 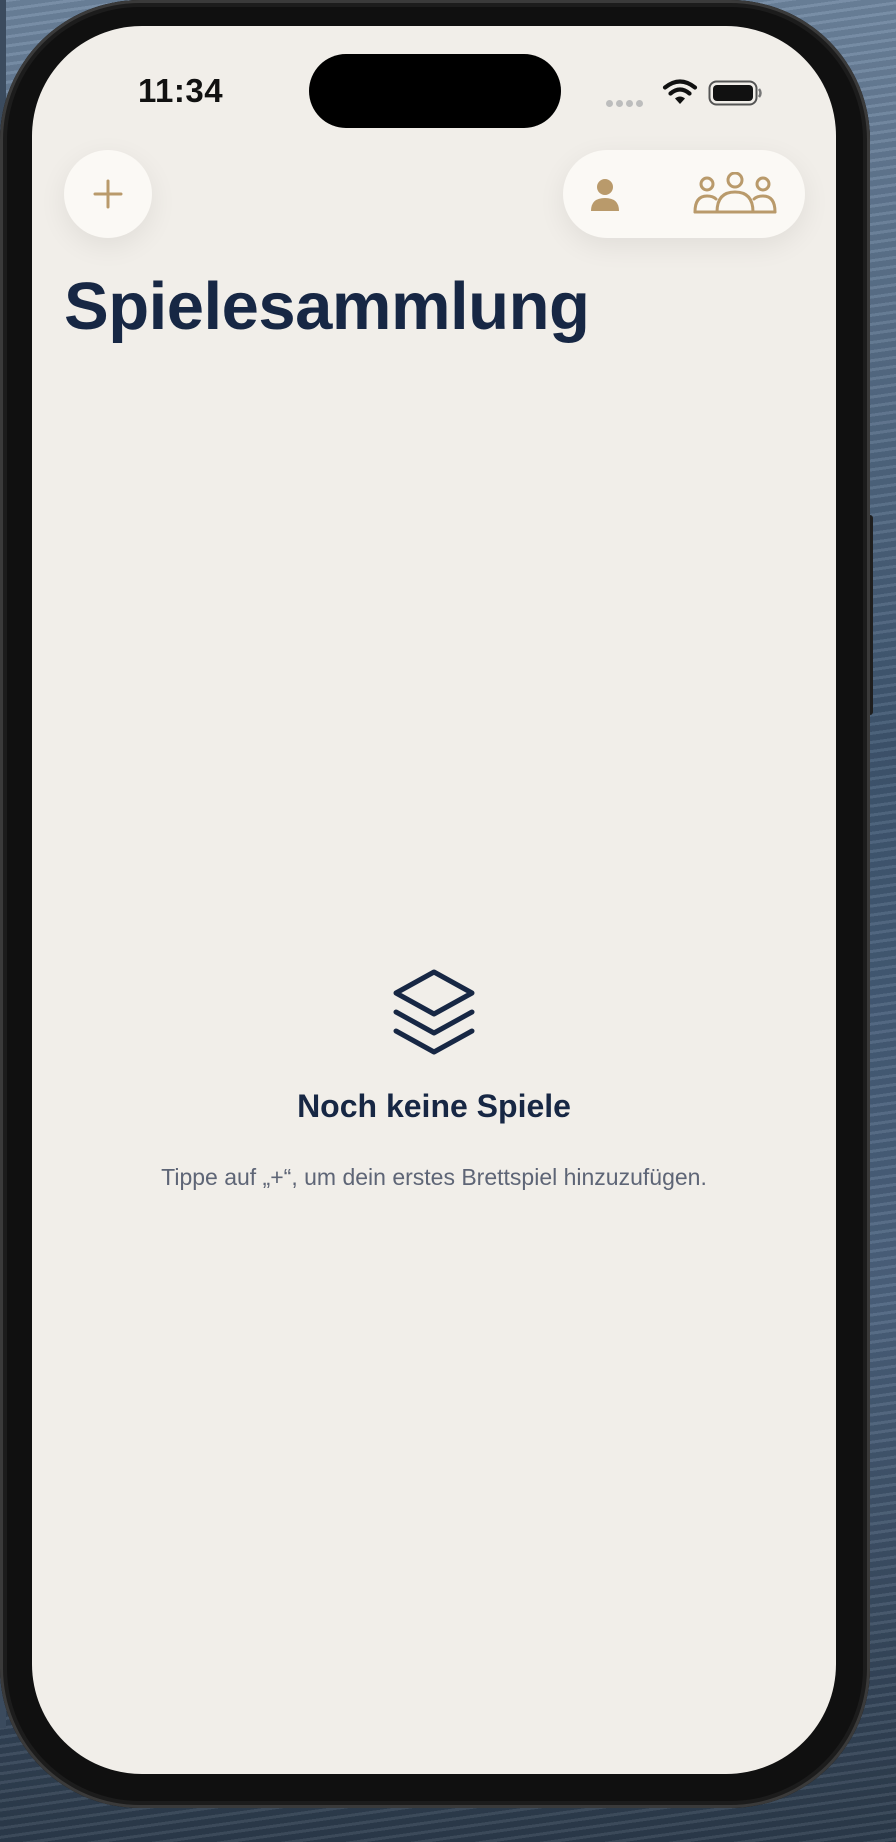 What do you see at coordinates (680, 91) in the screenshot?
I see `wifi-icon` at bounding box center [680, 91].